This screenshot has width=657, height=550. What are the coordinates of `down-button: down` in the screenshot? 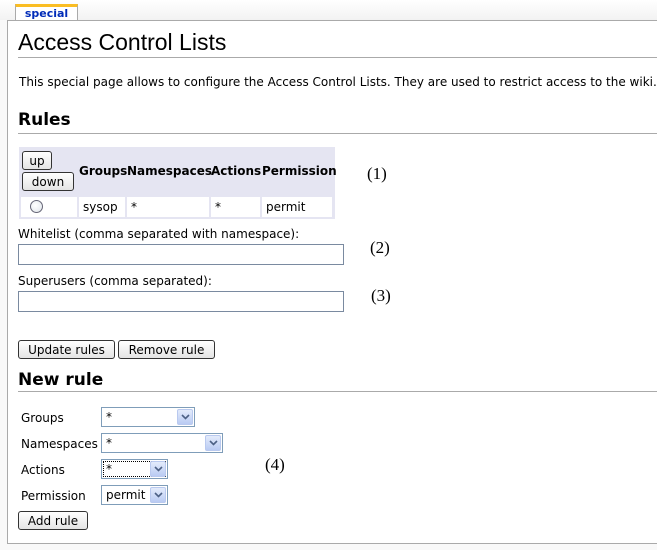 It's located at (48, 181).